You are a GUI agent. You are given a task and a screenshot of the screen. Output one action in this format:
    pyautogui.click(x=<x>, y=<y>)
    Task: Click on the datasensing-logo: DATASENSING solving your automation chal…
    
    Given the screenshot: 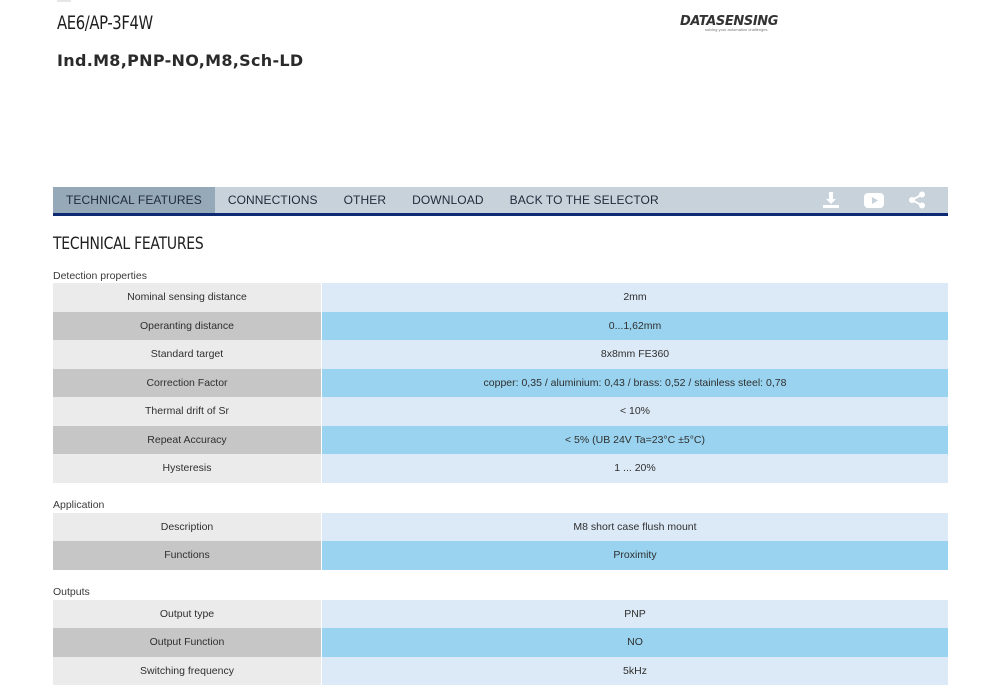 What is the action you would take?
    pyautogui.click(x=729, y=23)
    